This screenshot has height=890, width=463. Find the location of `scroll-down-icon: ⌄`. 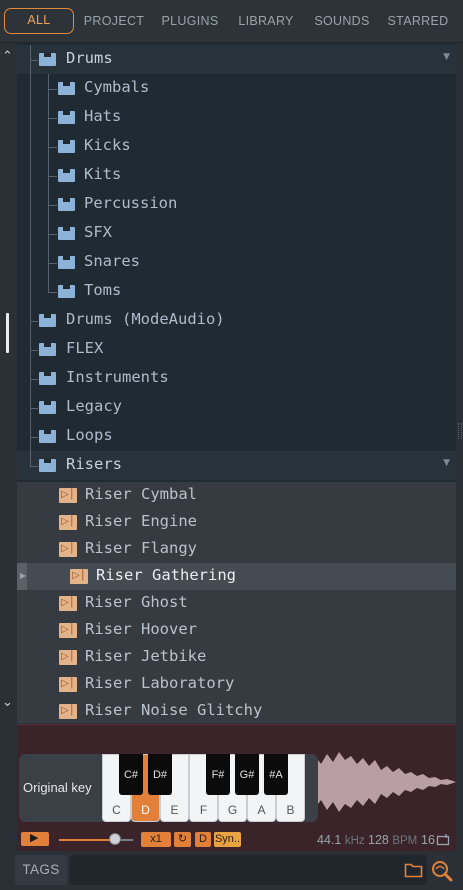

scroll-down-icon: ⌄ is located at coordinates (7, 702).